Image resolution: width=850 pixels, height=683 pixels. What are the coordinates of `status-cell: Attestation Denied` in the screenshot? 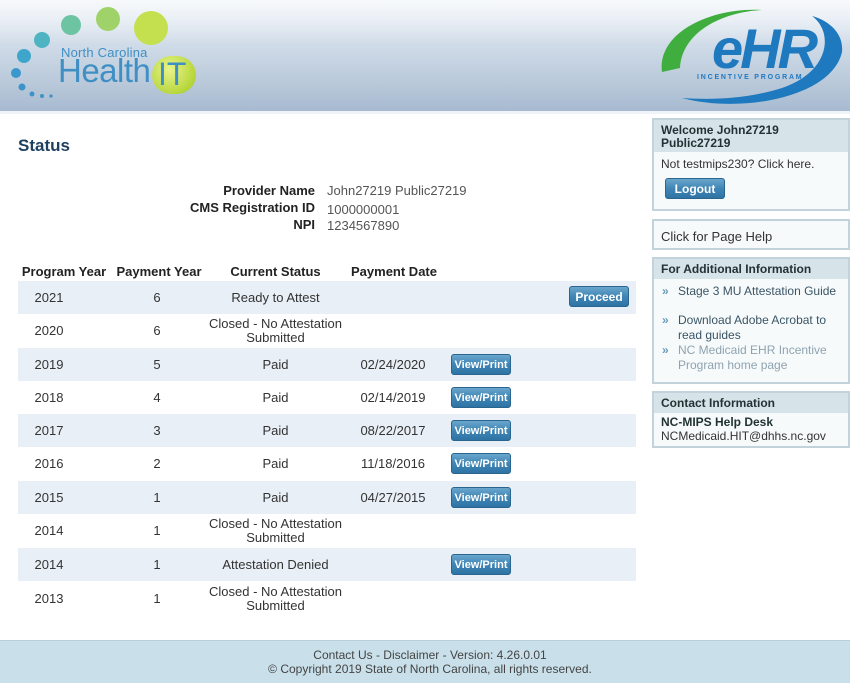 It's located at (275, 564).